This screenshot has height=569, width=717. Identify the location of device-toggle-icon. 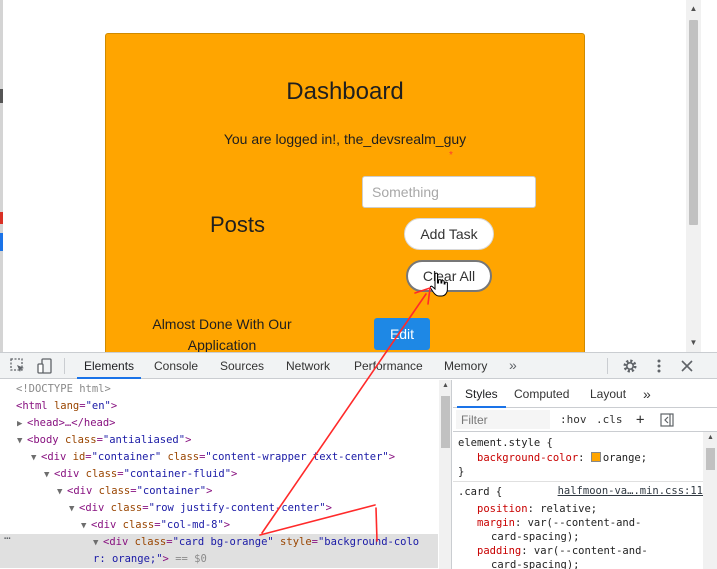
(45, 366).